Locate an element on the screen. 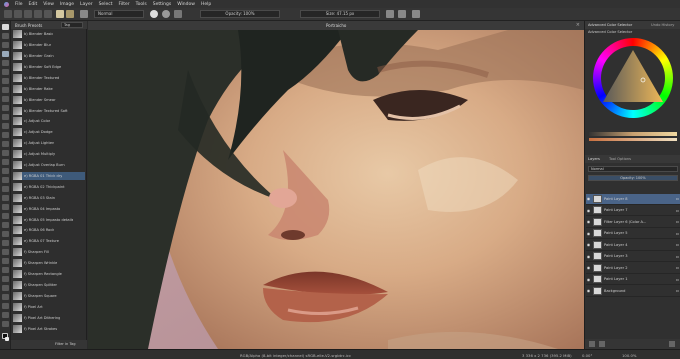 The width and height of the screenshot is (680, 359). saturation-value-triangle is located at coordinates (633, 77).